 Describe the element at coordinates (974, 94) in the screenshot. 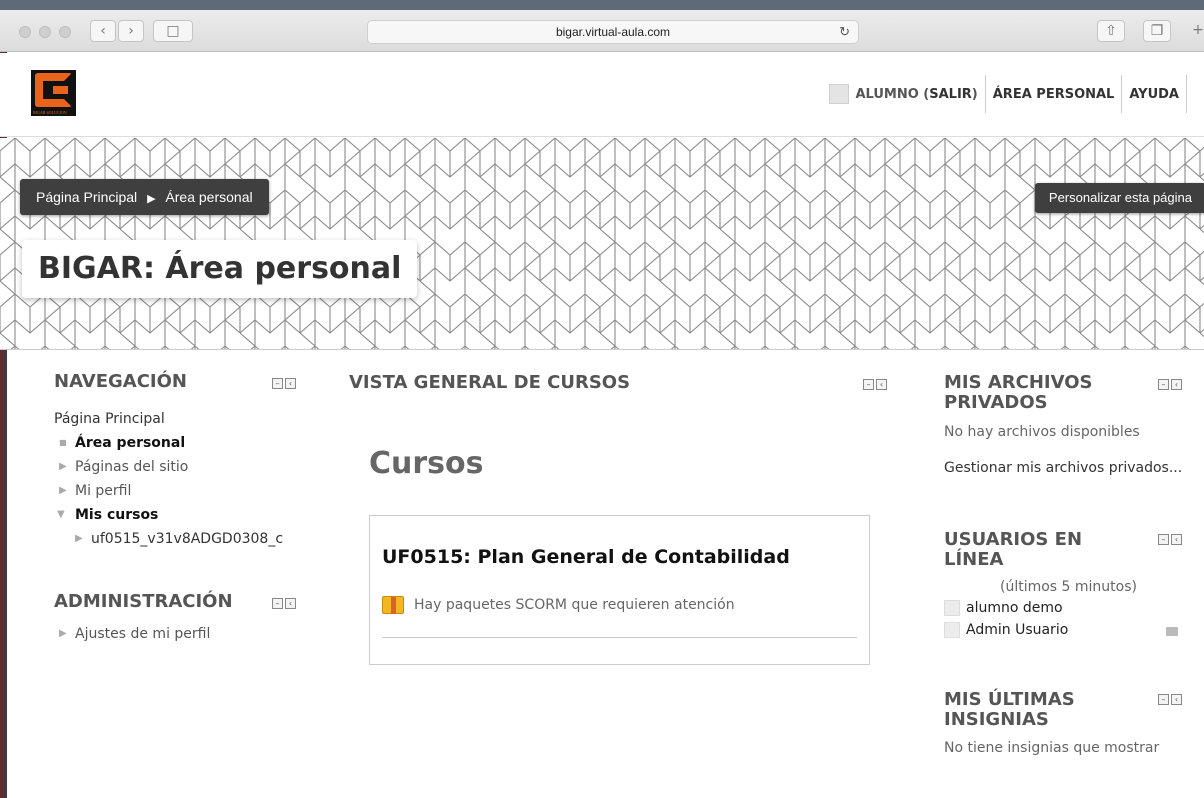

I see `logout-paren-close: )` at that location.